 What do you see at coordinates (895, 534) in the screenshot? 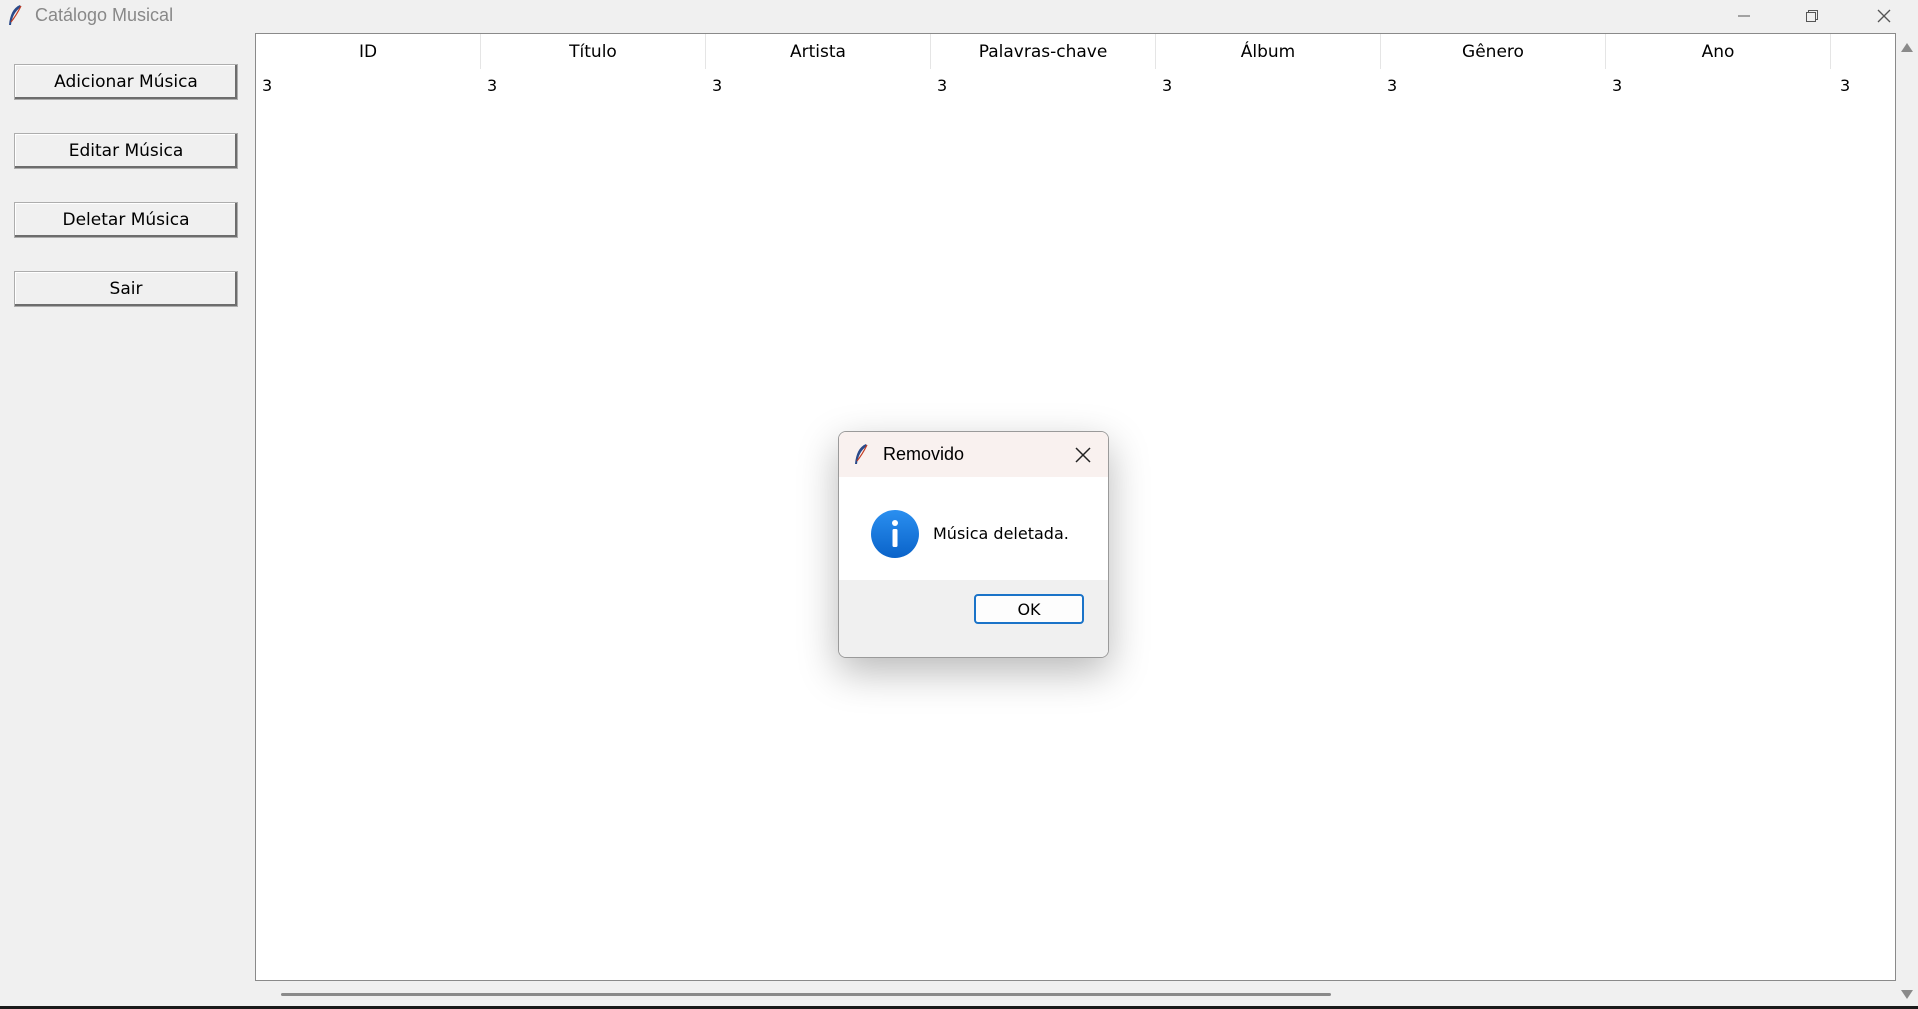
I see `info-icon` at bounding box center [895, 534].